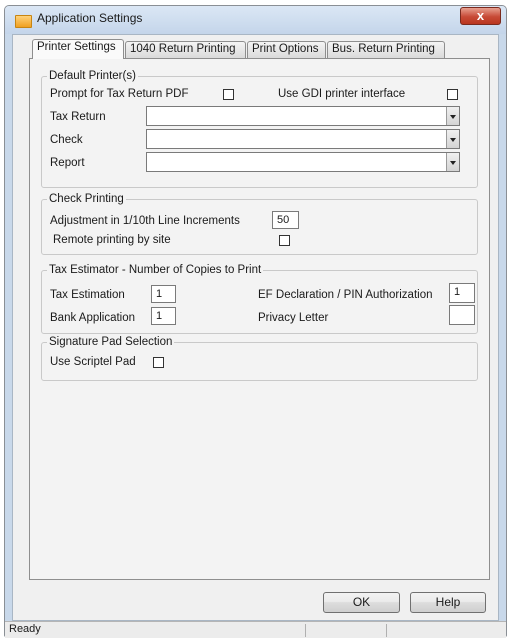  Describe the element at coordinates (163, 316) in the screenshot. I see `bank-application-input: 1` at that location.